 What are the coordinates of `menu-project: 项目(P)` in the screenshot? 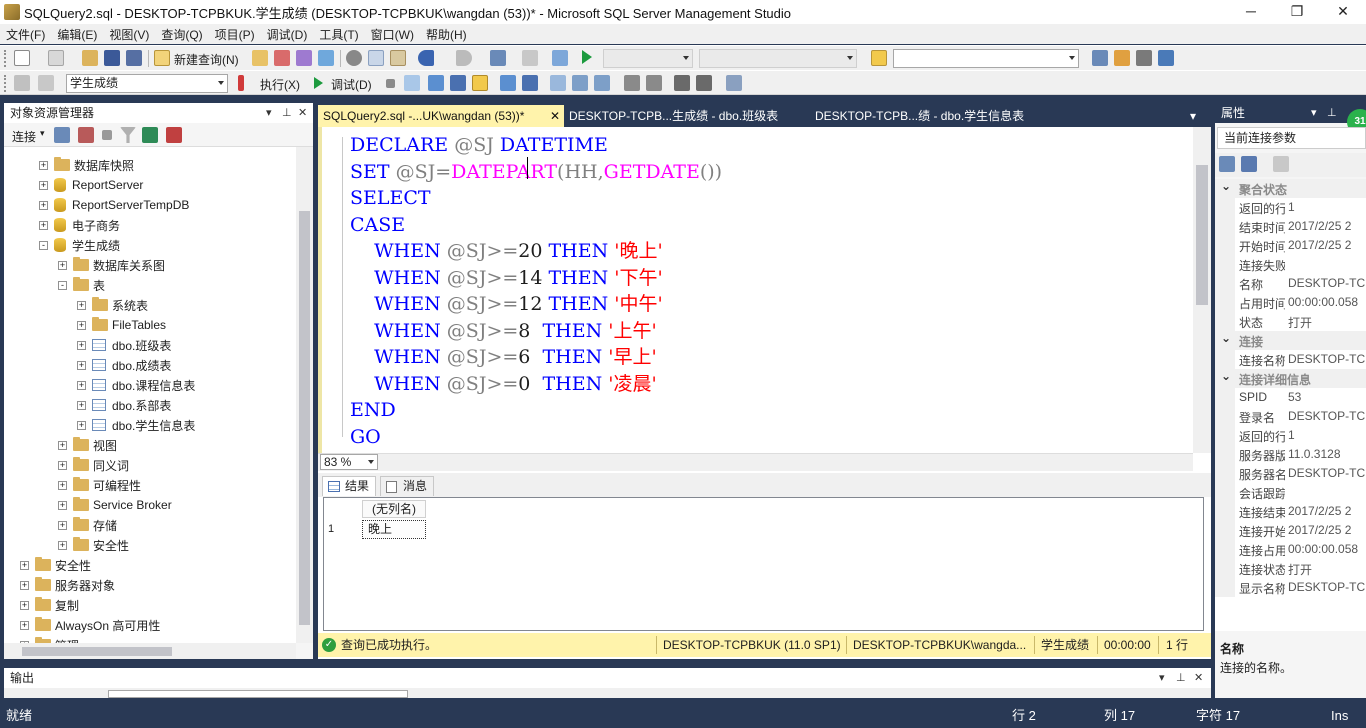 It's located at (235, 34).